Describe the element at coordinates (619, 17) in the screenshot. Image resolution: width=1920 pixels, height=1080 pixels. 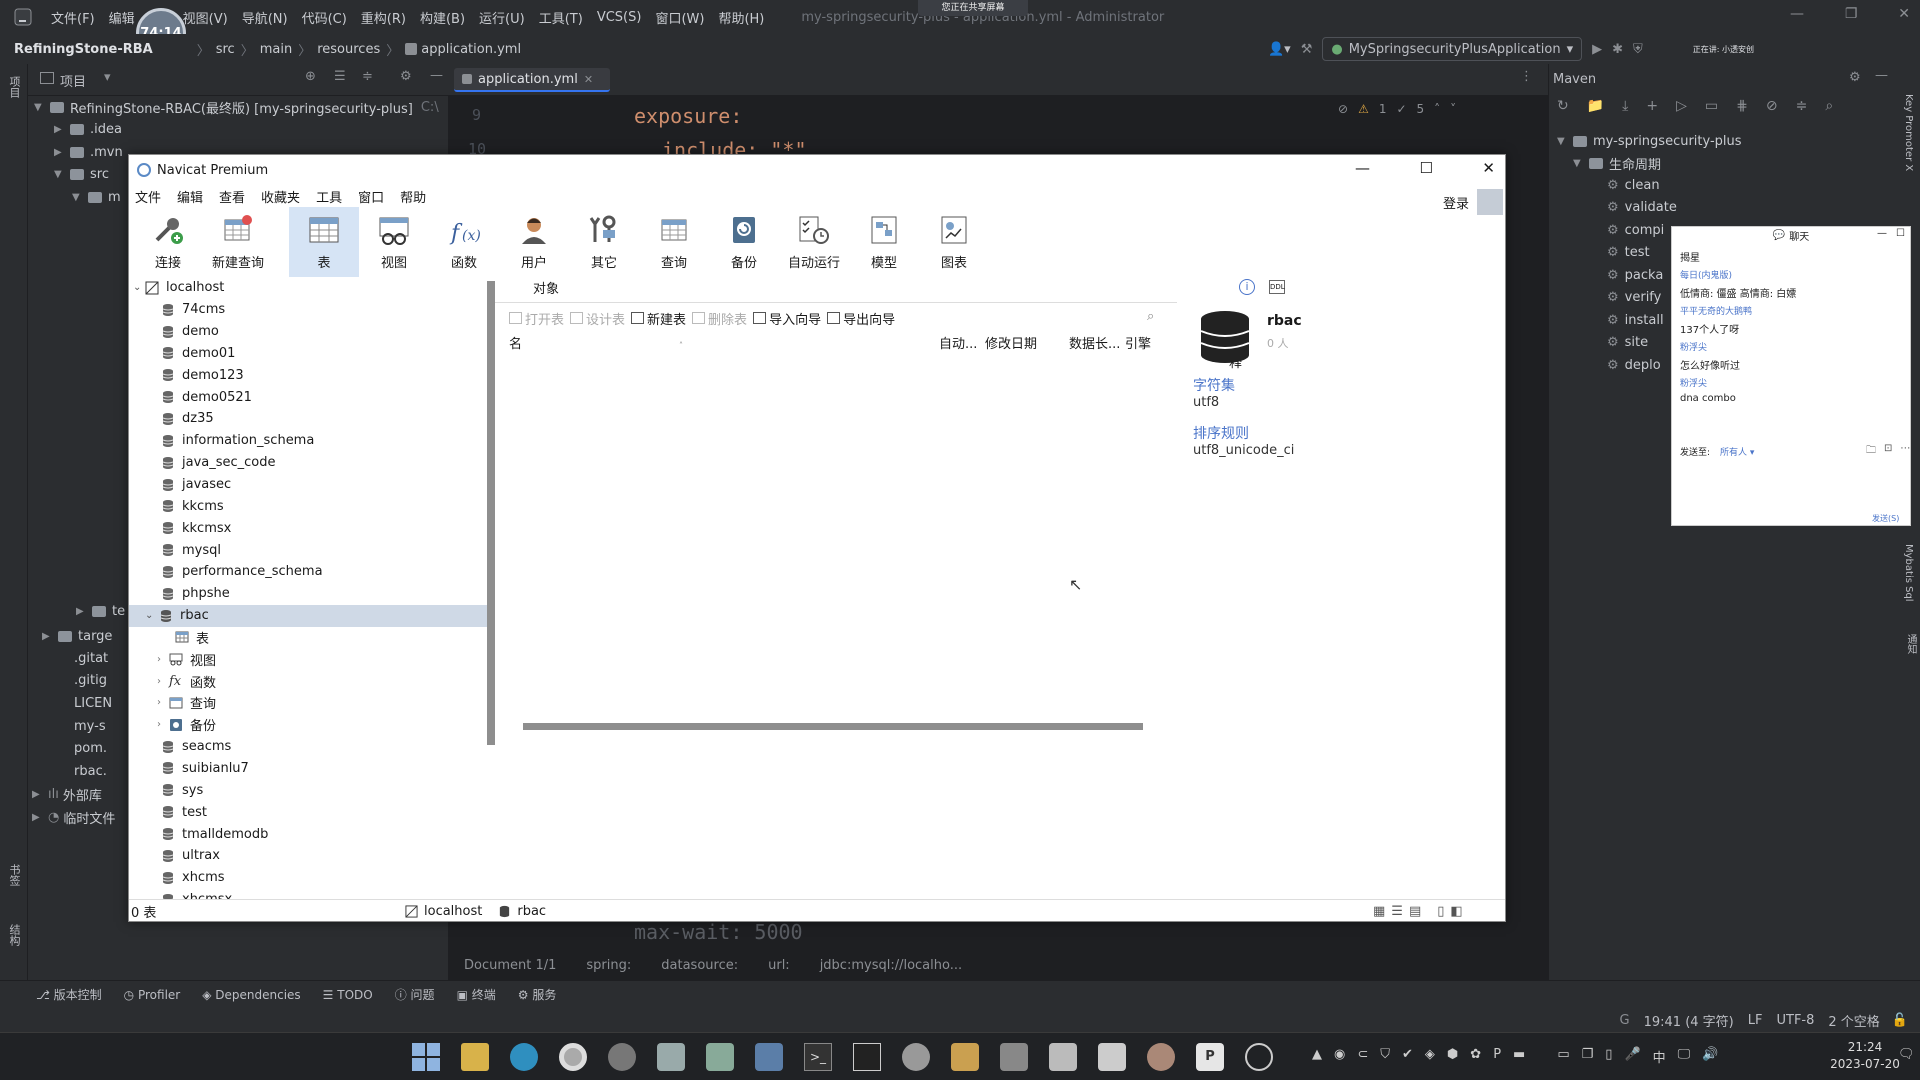
I see `menu-vcs: VCS(S)` at that location.